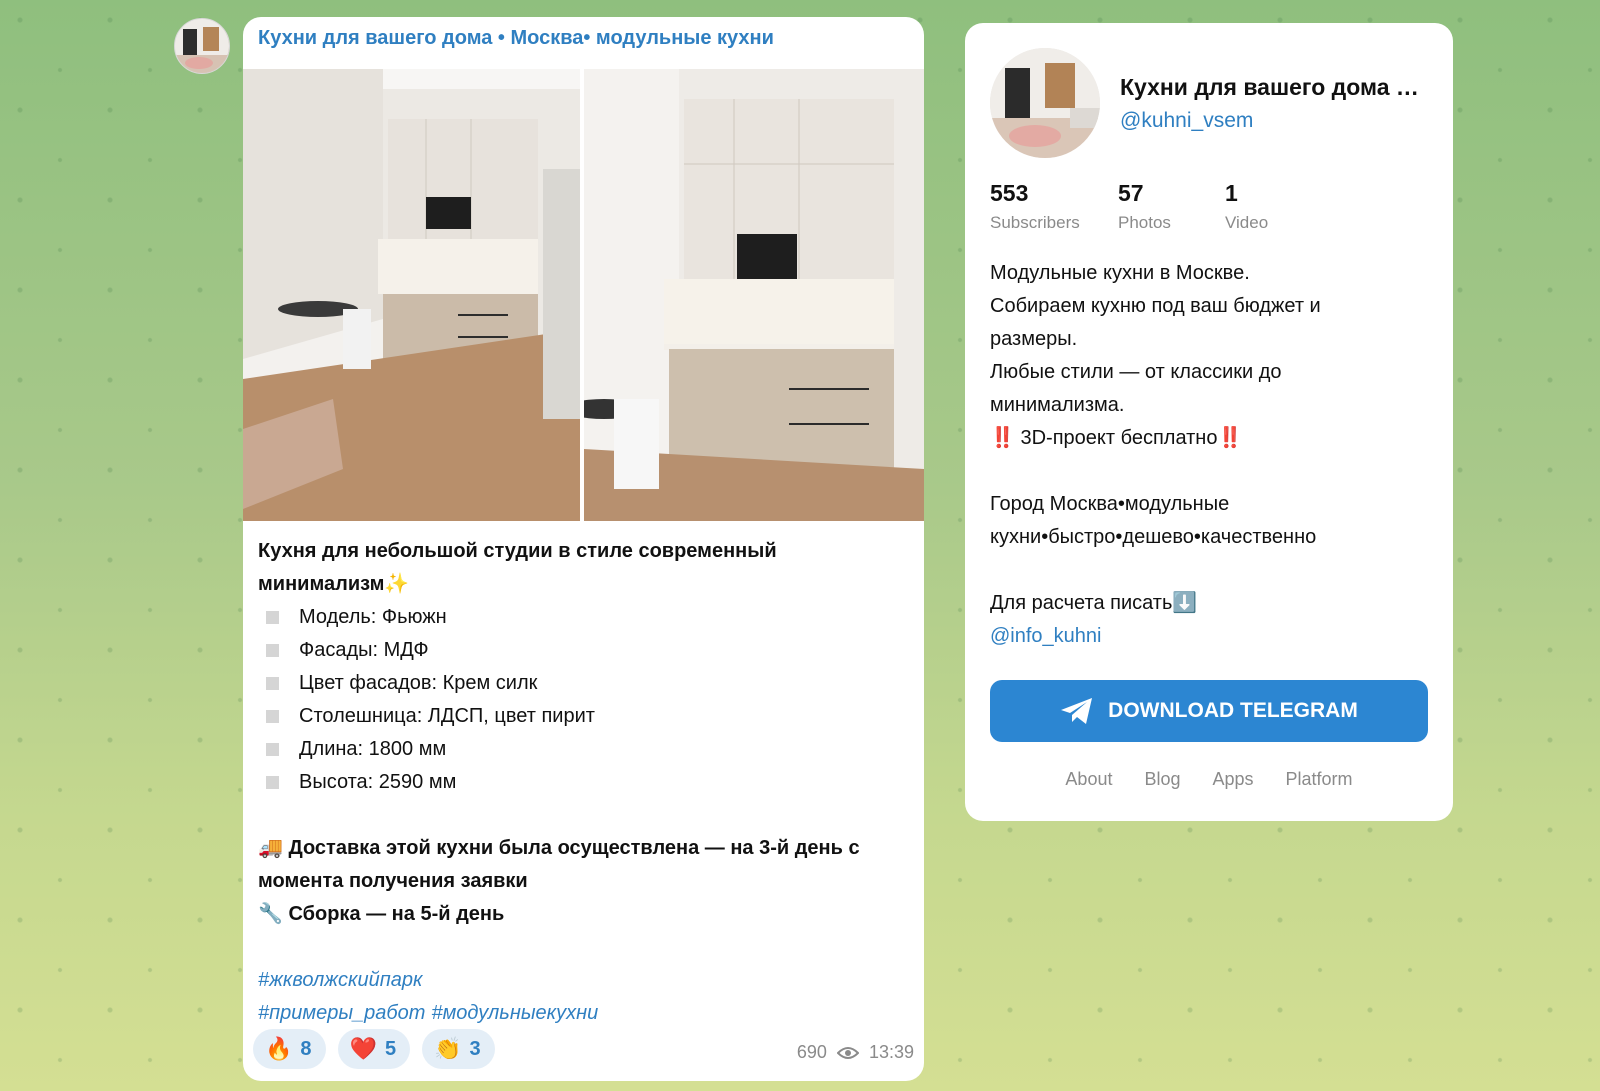  Describe the element at coordinates (1120, 273) in the screenshot. I see `desc-line: Модульные кухни в Москве.` at that location.